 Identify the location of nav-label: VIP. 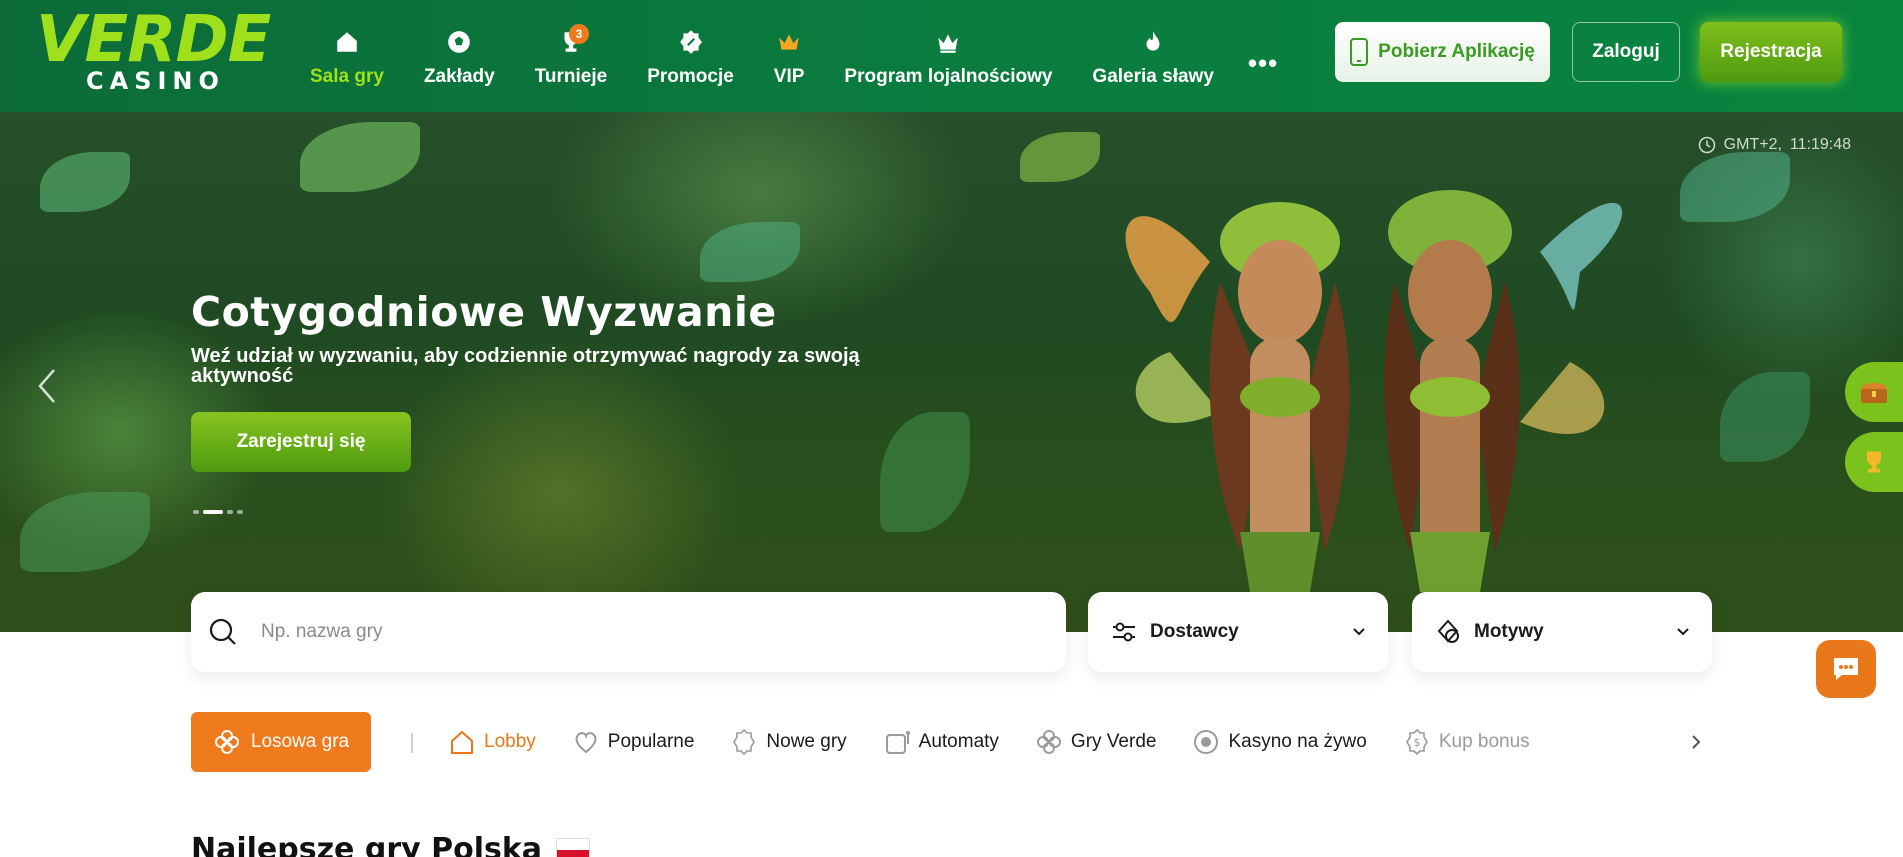
(789, 76).